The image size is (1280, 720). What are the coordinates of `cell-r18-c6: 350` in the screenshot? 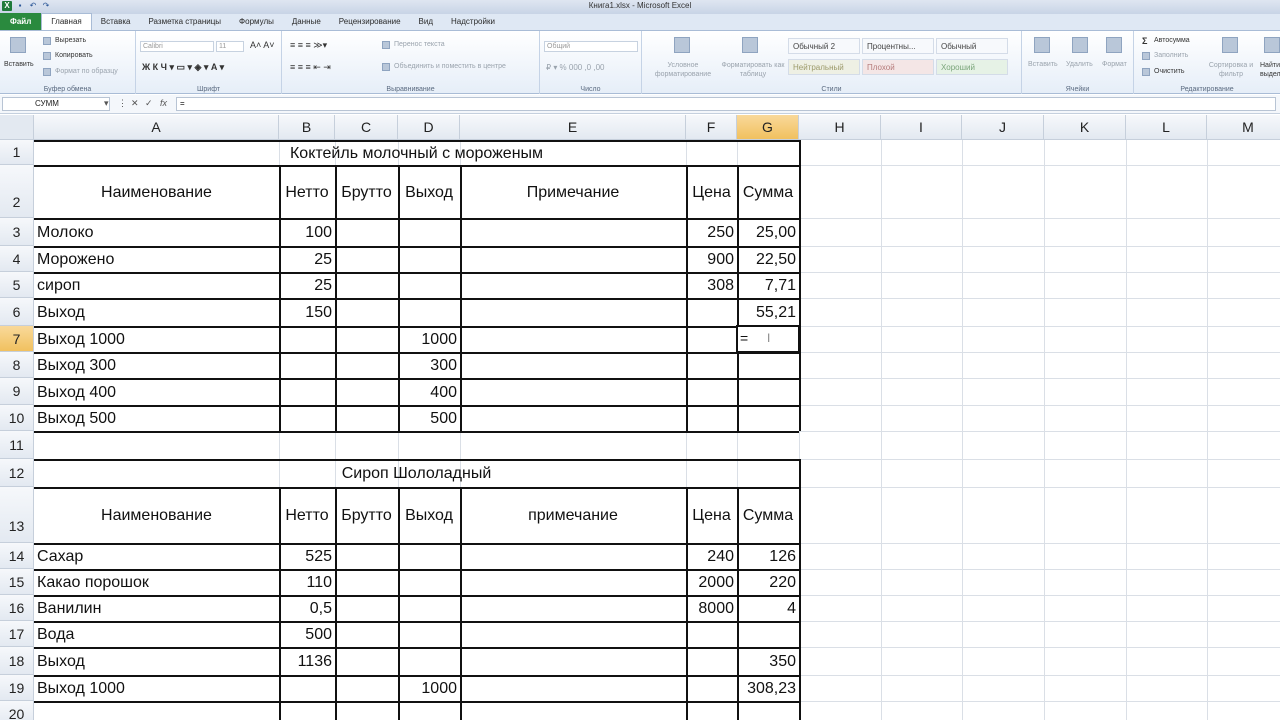 It's located at (768, 662).